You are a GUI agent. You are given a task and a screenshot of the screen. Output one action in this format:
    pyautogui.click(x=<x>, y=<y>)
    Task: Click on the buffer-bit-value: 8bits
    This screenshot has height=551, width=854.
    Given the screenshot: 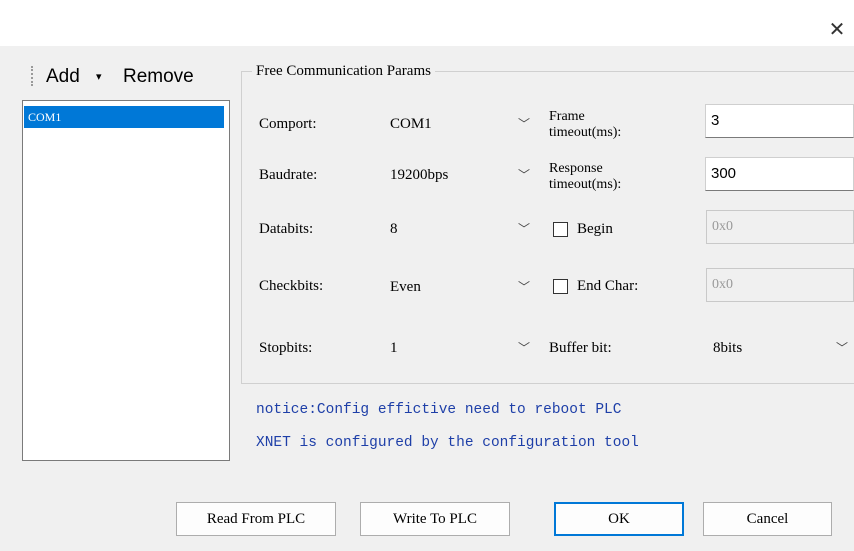 What is the action you would take?
    pyautogui.click(x=728, y=348)
    